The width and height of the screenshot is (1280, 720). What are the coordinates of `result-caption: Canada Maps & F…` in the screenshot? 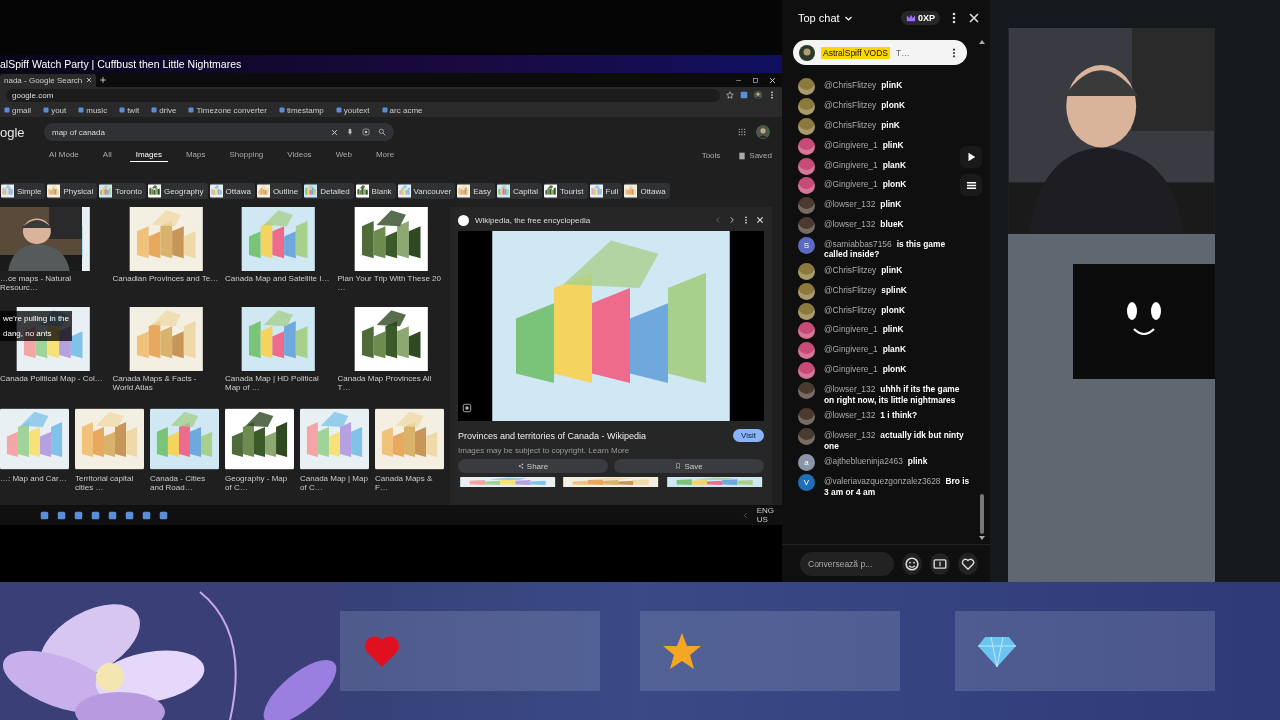 It's located at (409, 483).